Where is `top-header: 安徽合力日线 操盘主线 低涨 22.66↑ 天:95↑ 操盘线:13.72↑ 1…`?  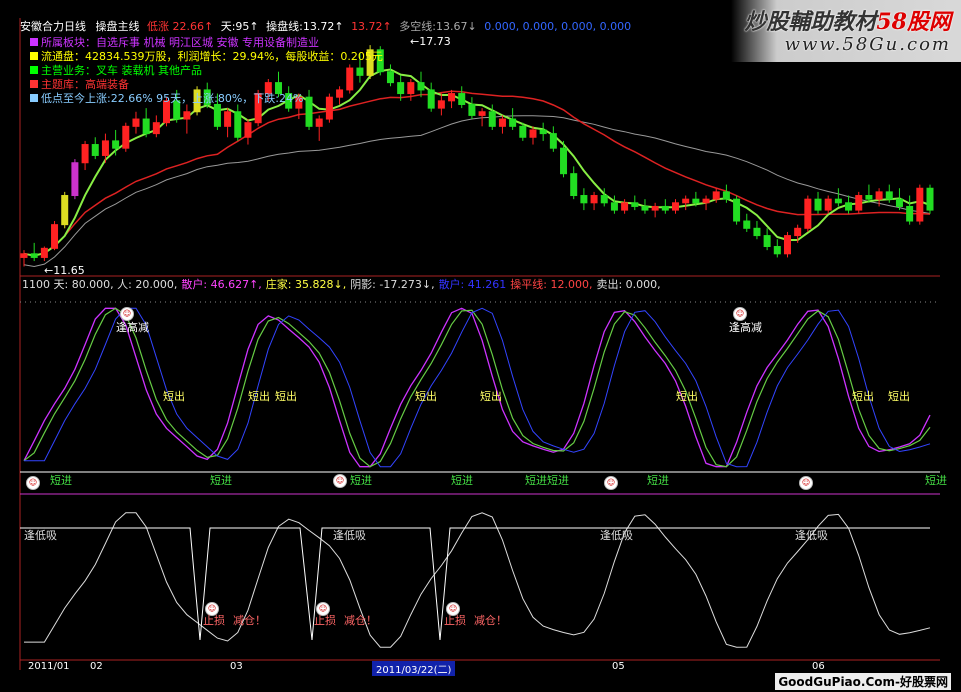
top-header: 安徽合力日线 操盘主线 低涨 22.66↑ 天:95↑ 操盘线:13.72↑ 1… is located at coordinates (325, 26).